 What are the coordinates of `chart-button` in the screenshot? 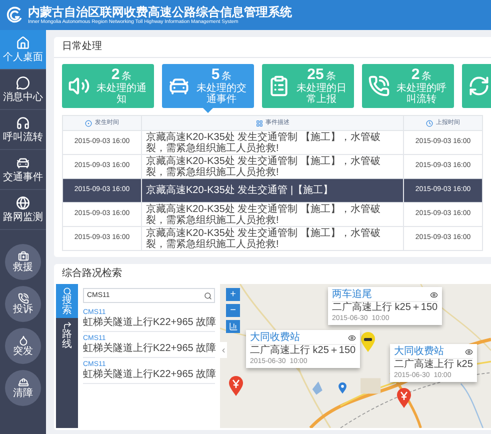 It's located at (233, 326).